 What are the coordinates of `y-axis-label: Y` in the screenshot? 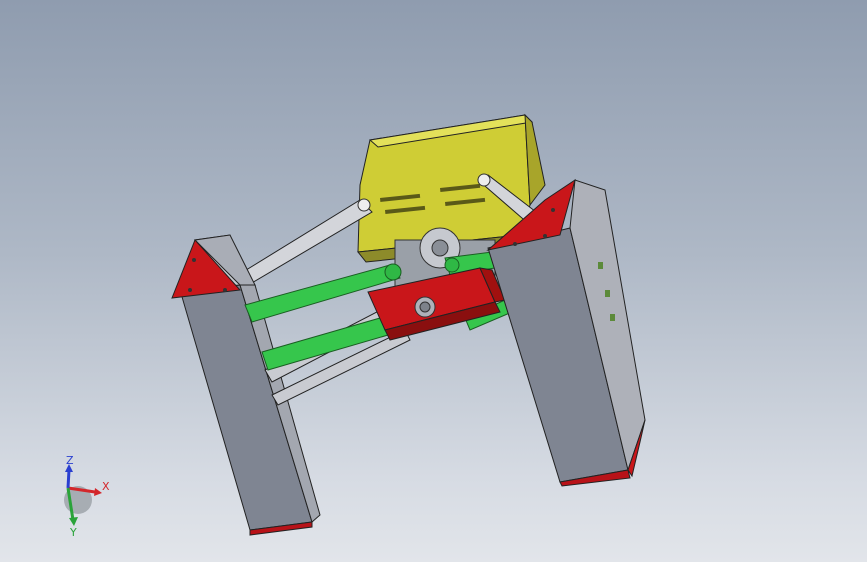 It's located at (73, 532).